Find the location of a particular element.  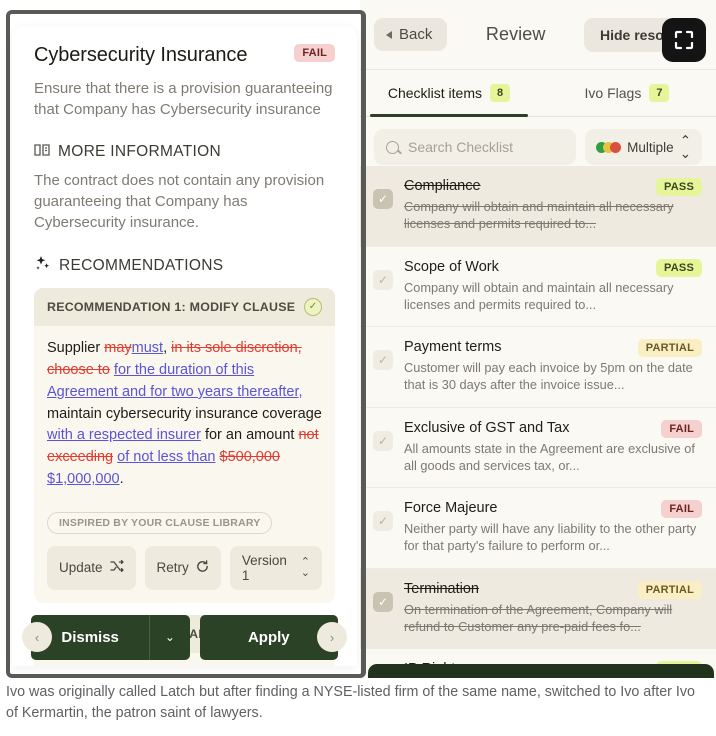

back-button-label: Back is located at coordinates (416, 34).